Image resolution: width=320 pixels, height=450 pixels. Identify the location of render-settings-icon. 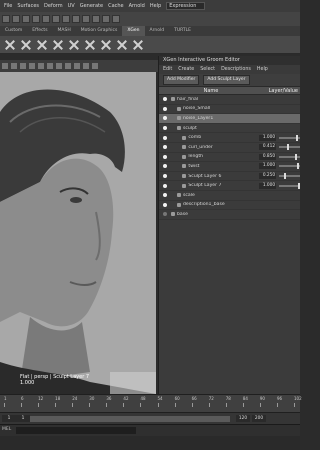
(116, 19).